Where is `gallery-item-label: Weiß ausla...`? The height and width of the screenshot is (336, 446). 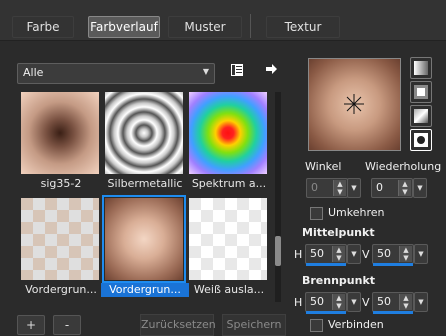
gallery-item-label: Weiß ausla... is located at coordinates (229, 289).